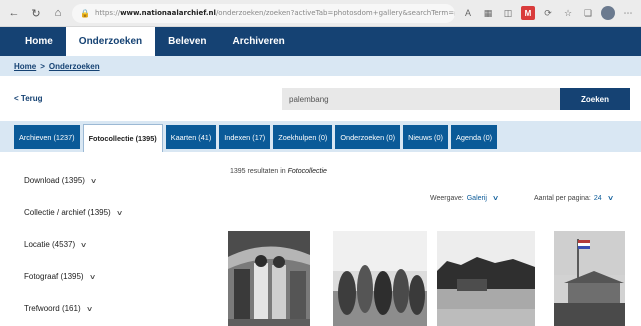  Describe the element at coordinates (54, 276) in the screenshot. I see `facet-label: Fotograaf (1395)` at that location.